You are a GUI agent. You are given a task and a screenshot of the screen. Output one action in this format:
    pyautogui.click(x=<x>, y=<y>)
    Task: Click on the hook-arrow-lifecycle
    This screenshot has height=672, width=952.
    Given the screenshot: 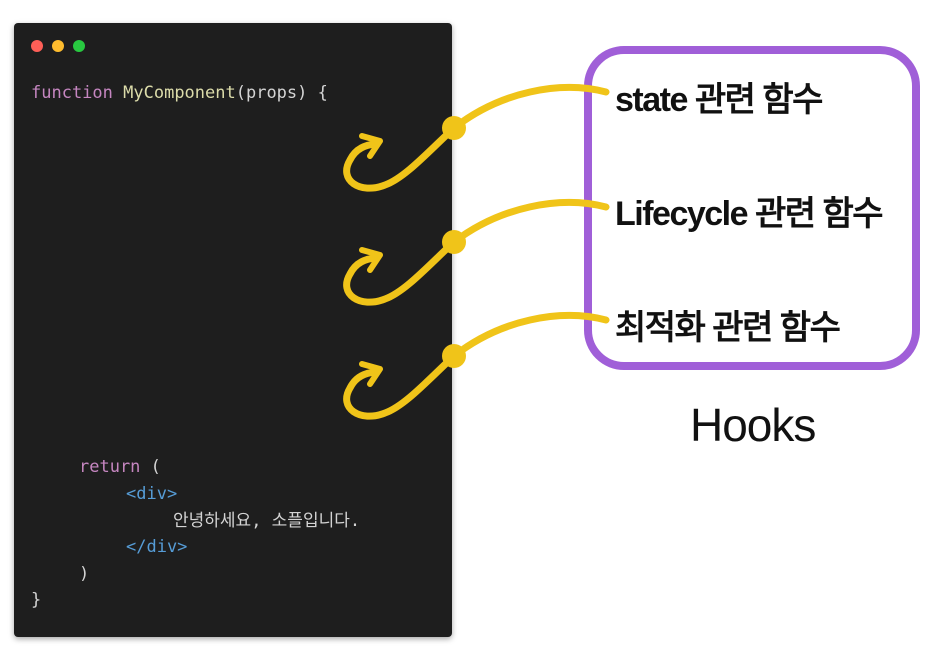 What is the action you would take?
    pyautogui.click(x=476, y=252)
    